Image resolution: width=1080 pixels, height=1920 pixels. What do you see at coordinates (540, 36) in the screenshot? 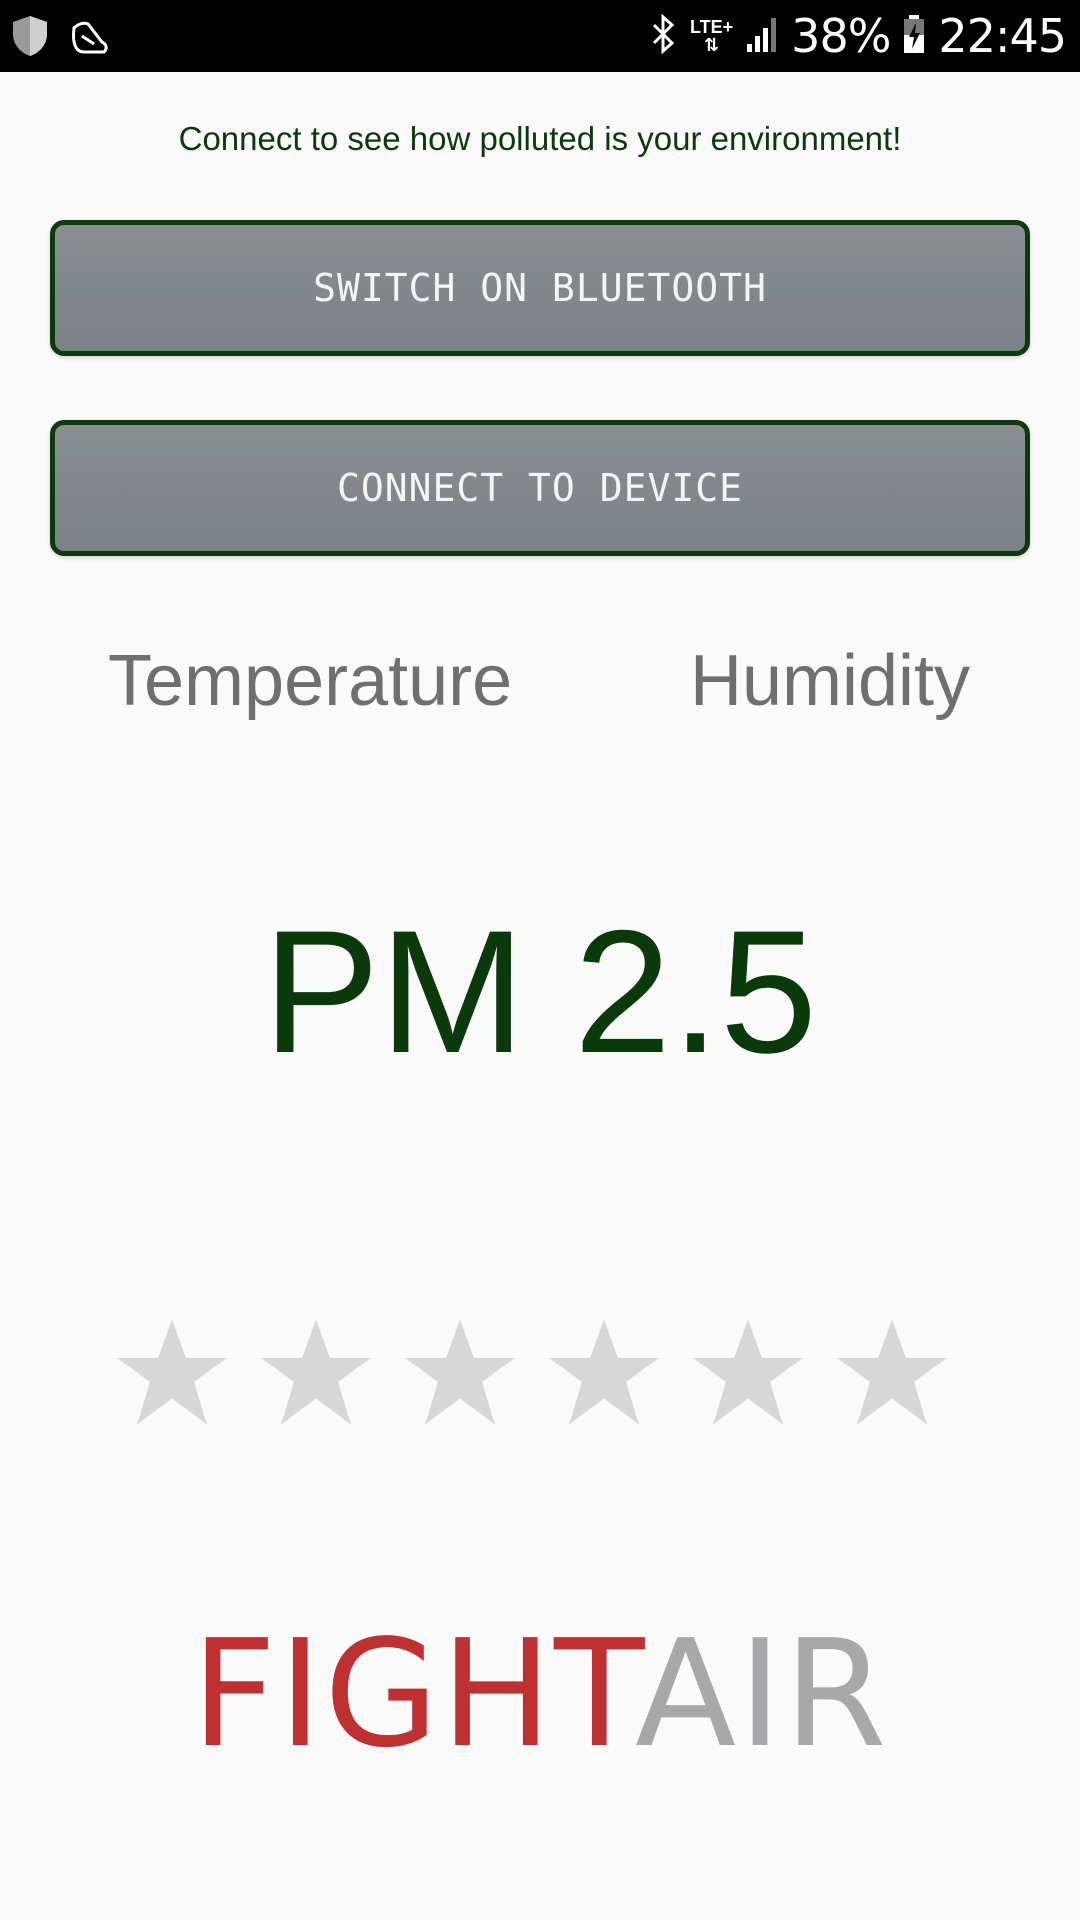
I see `status-bar: LTE+ ⇅ 38% 22:45` at bounding box center [540, 36].